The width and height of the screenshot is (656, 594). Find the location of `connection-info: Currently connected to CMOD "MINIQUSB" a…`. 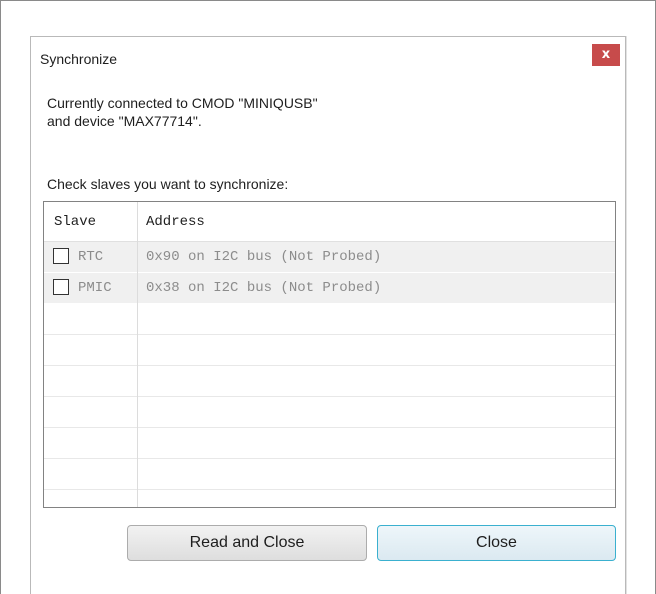

connection-info: Currently connected to CMOD "MINIQUSB" a… is located at coordinates (182, 112).